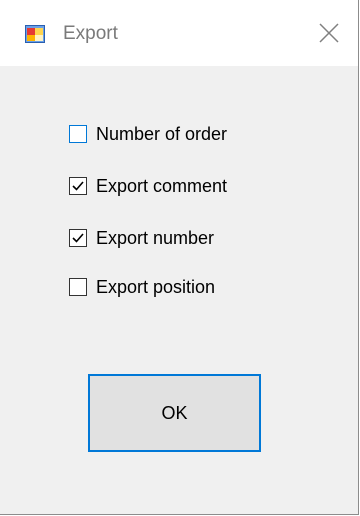  I want to click on title-bar: Export, so click(179, 33).